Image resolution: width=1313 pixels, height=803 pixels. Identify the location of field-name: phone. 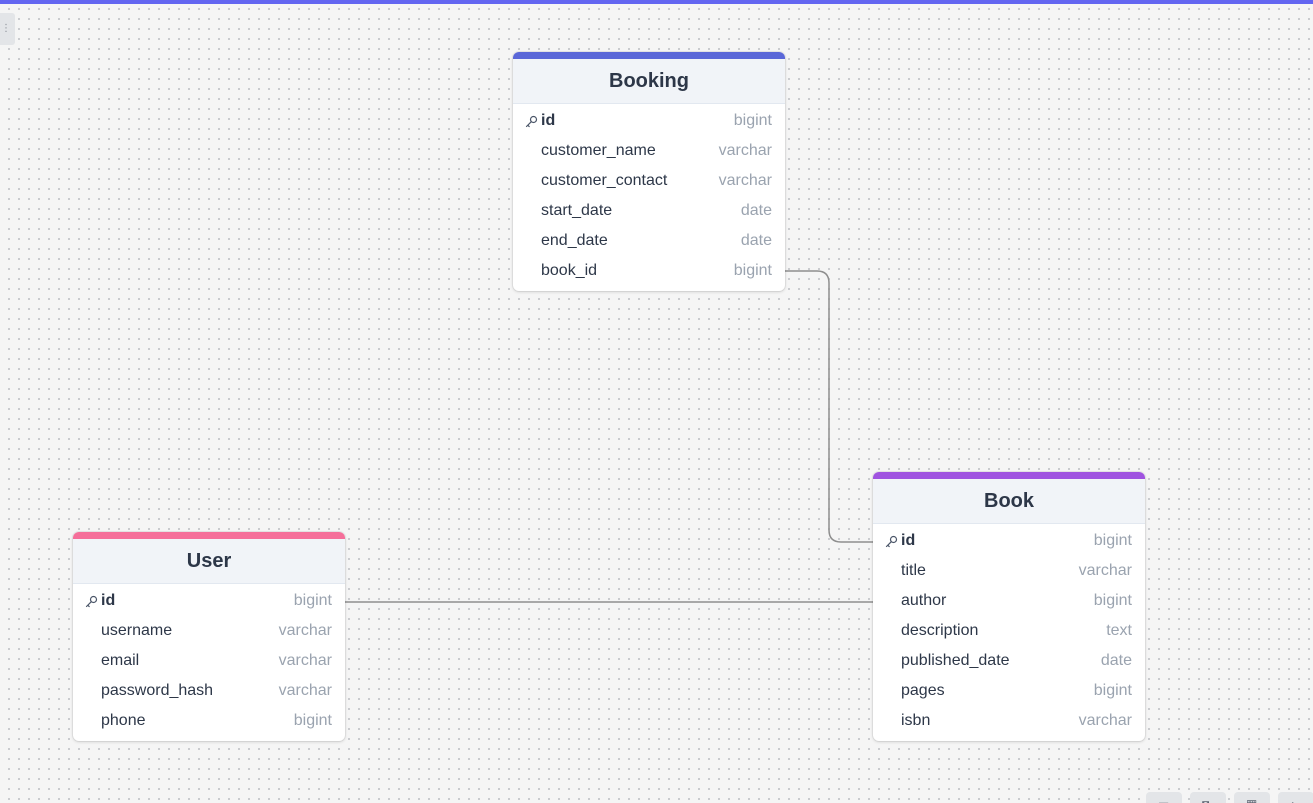
(123, 720).